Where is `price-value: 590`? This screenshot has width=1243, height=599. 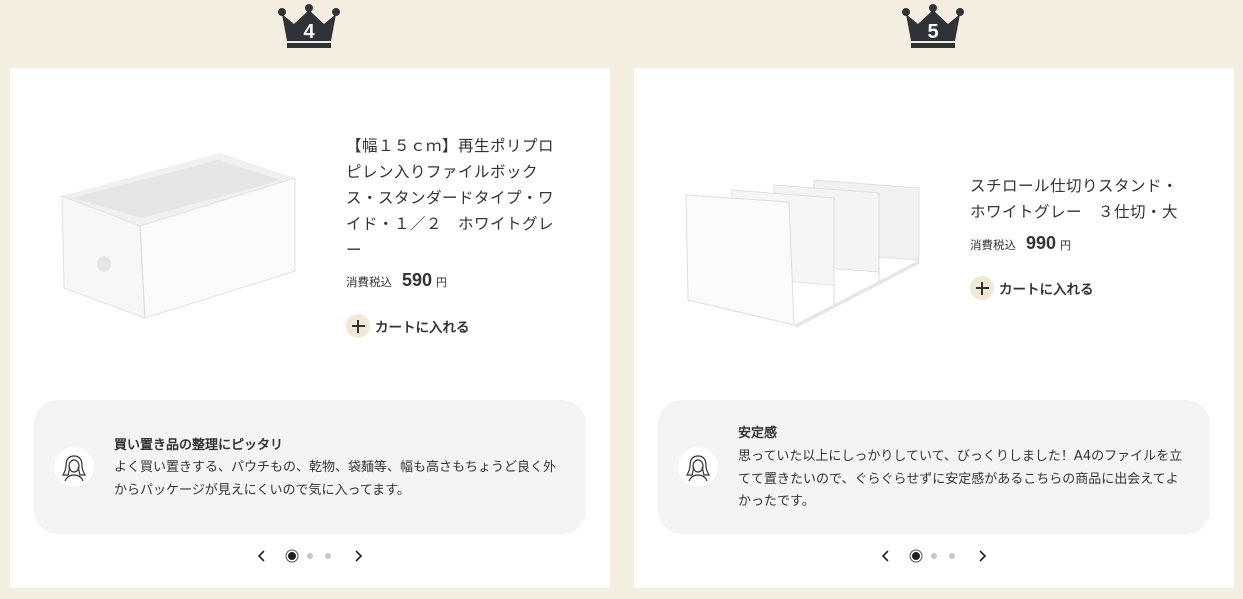
price-value: 590 is located at coordinates (417, 280).